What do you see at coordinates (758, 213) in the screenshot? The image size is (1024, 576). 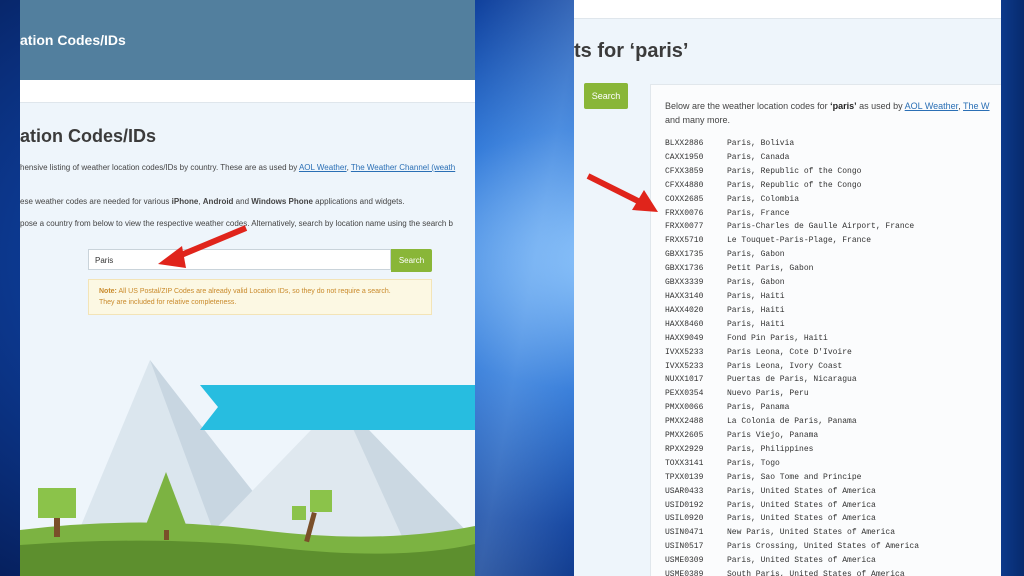 I see `location-name: Paris, France` at bounding box center [758, 213].